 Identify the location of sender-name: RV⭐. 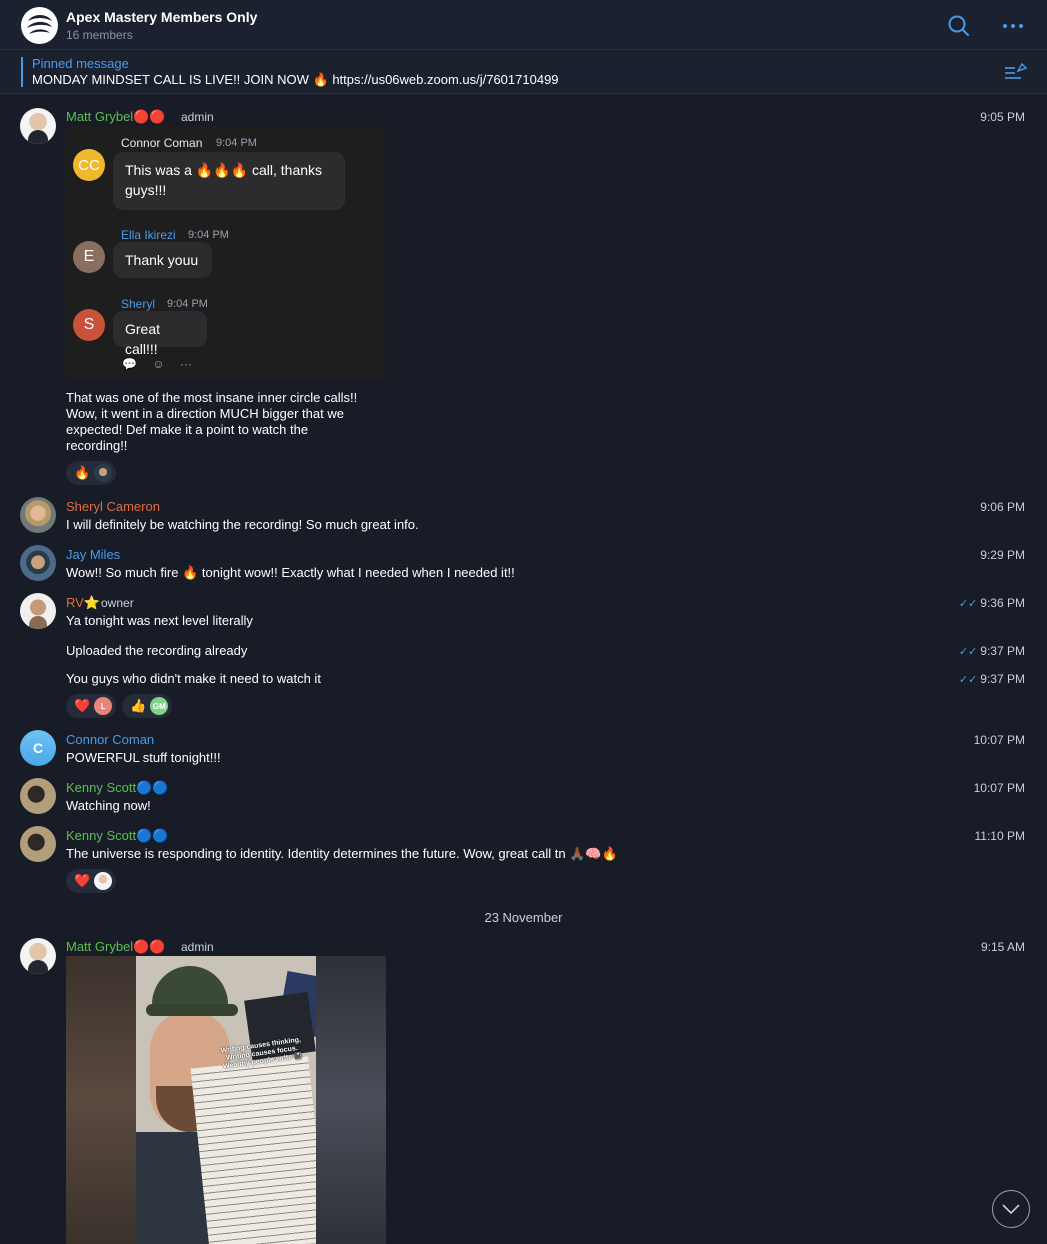
(83, 603).